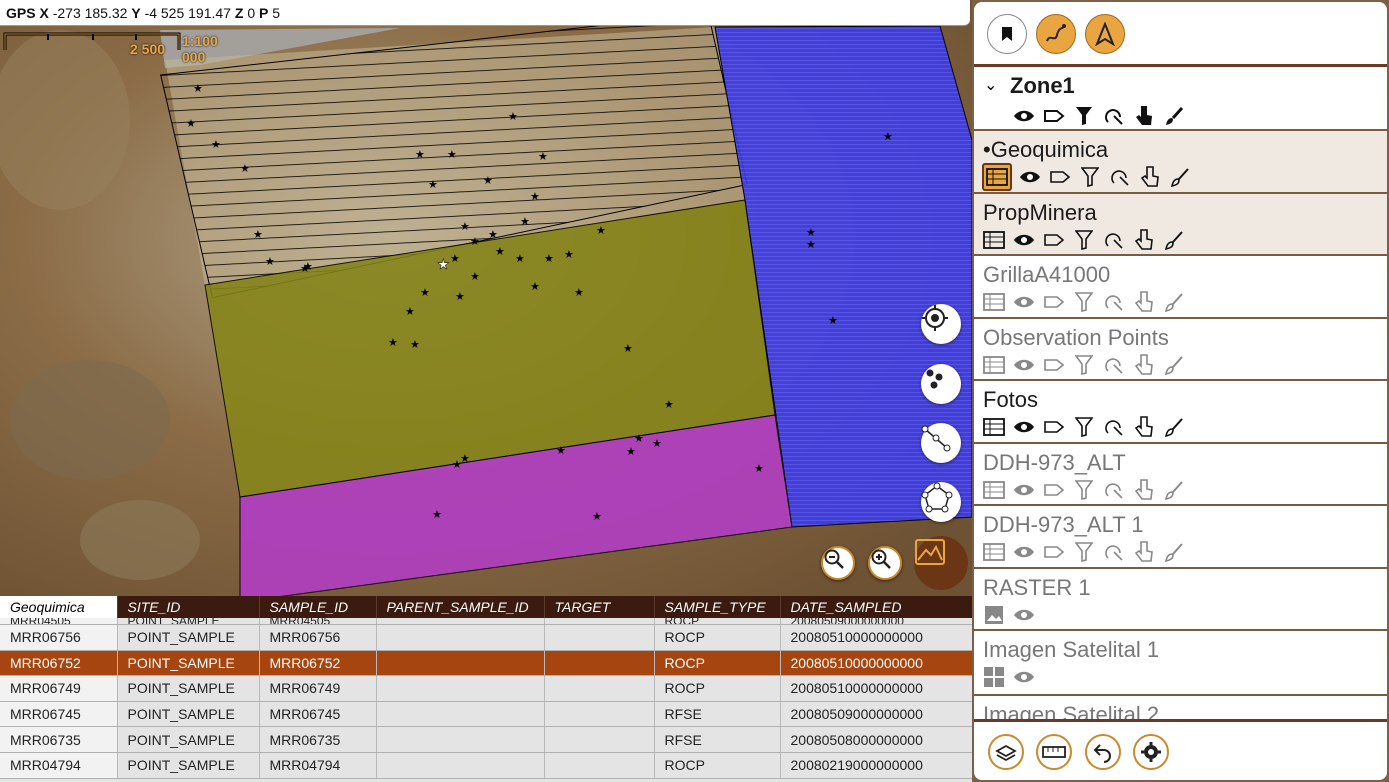 The width and height of the screenshot is (1389, 782). What do you see at coordinates (1180, 350) in the screenshot?
I see `layer-item: Observation Points` at bounding box center [1180, 350].